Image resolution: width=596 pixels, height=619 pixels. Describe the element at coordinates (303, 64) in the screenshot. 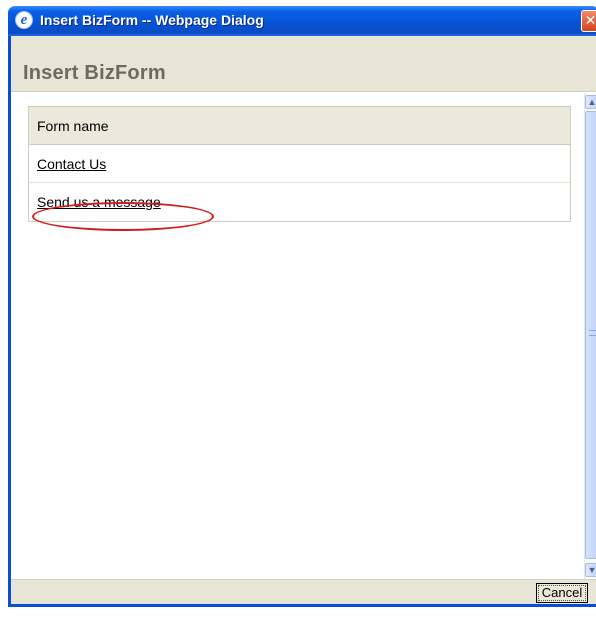

I see `dialog-header: Insert BizForm` at that location.